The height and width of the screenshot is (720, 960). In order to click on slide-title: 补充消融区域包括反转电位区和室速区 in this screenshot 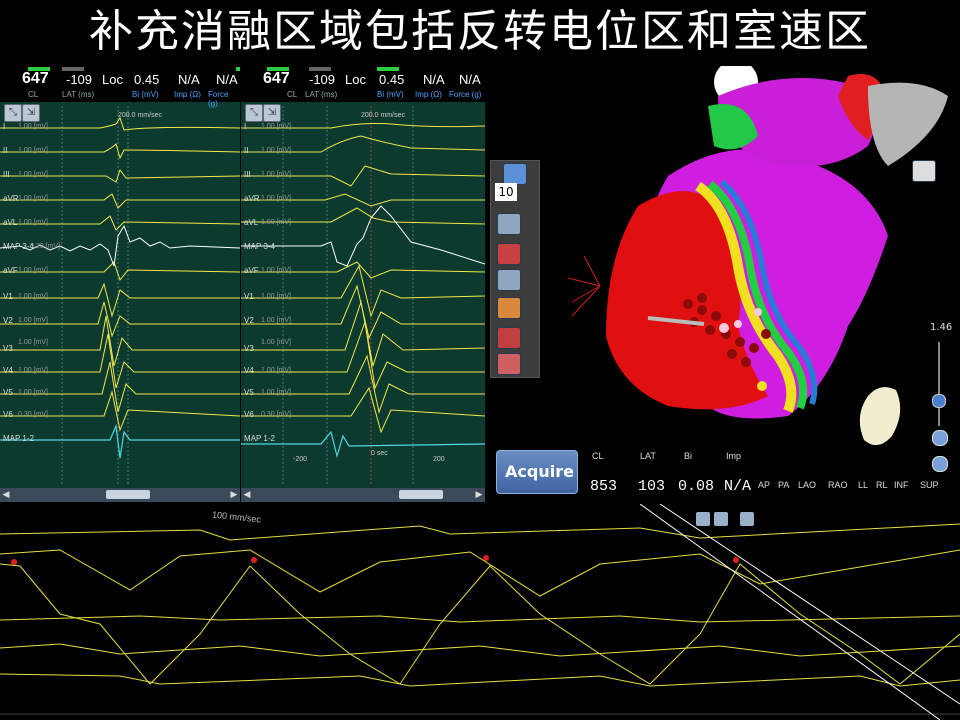, I will do `click(480, 31)`.